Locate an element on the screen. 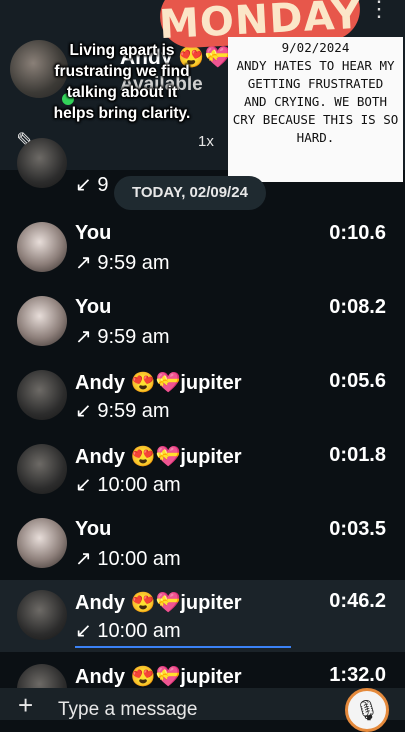 The height and width of the screenshot is (732, 405). call-duration: 0:05.6 is located at coordinates (357, 381).